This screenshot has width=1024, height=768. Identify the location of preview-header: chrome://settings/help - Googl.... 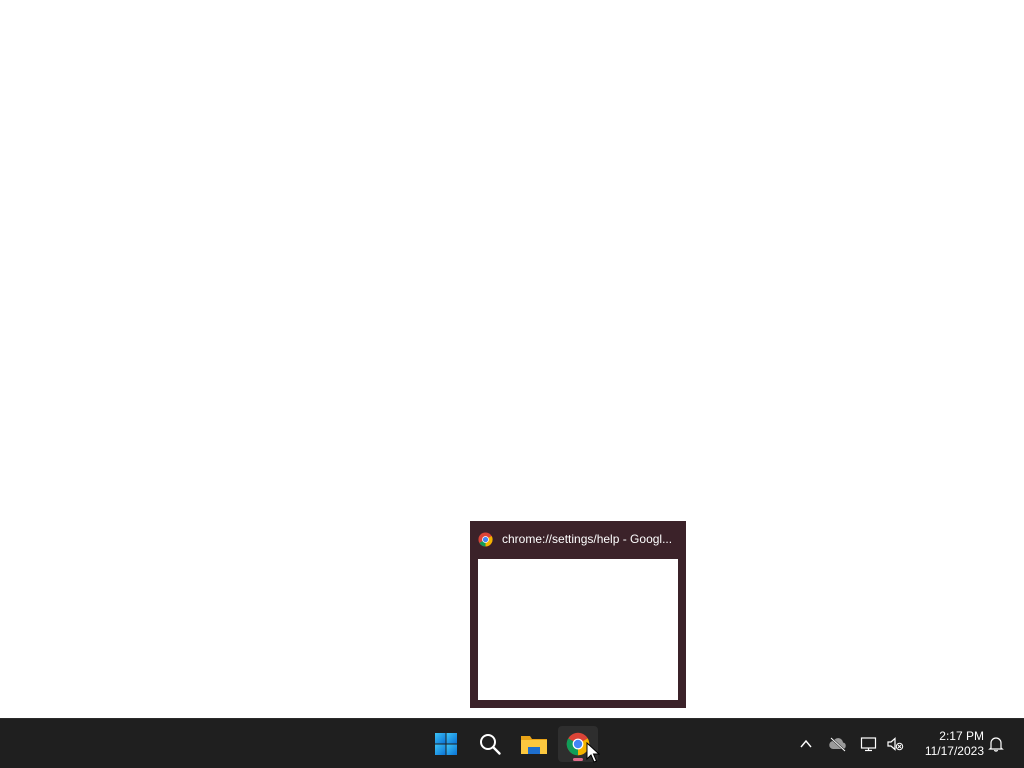
(578, 539).